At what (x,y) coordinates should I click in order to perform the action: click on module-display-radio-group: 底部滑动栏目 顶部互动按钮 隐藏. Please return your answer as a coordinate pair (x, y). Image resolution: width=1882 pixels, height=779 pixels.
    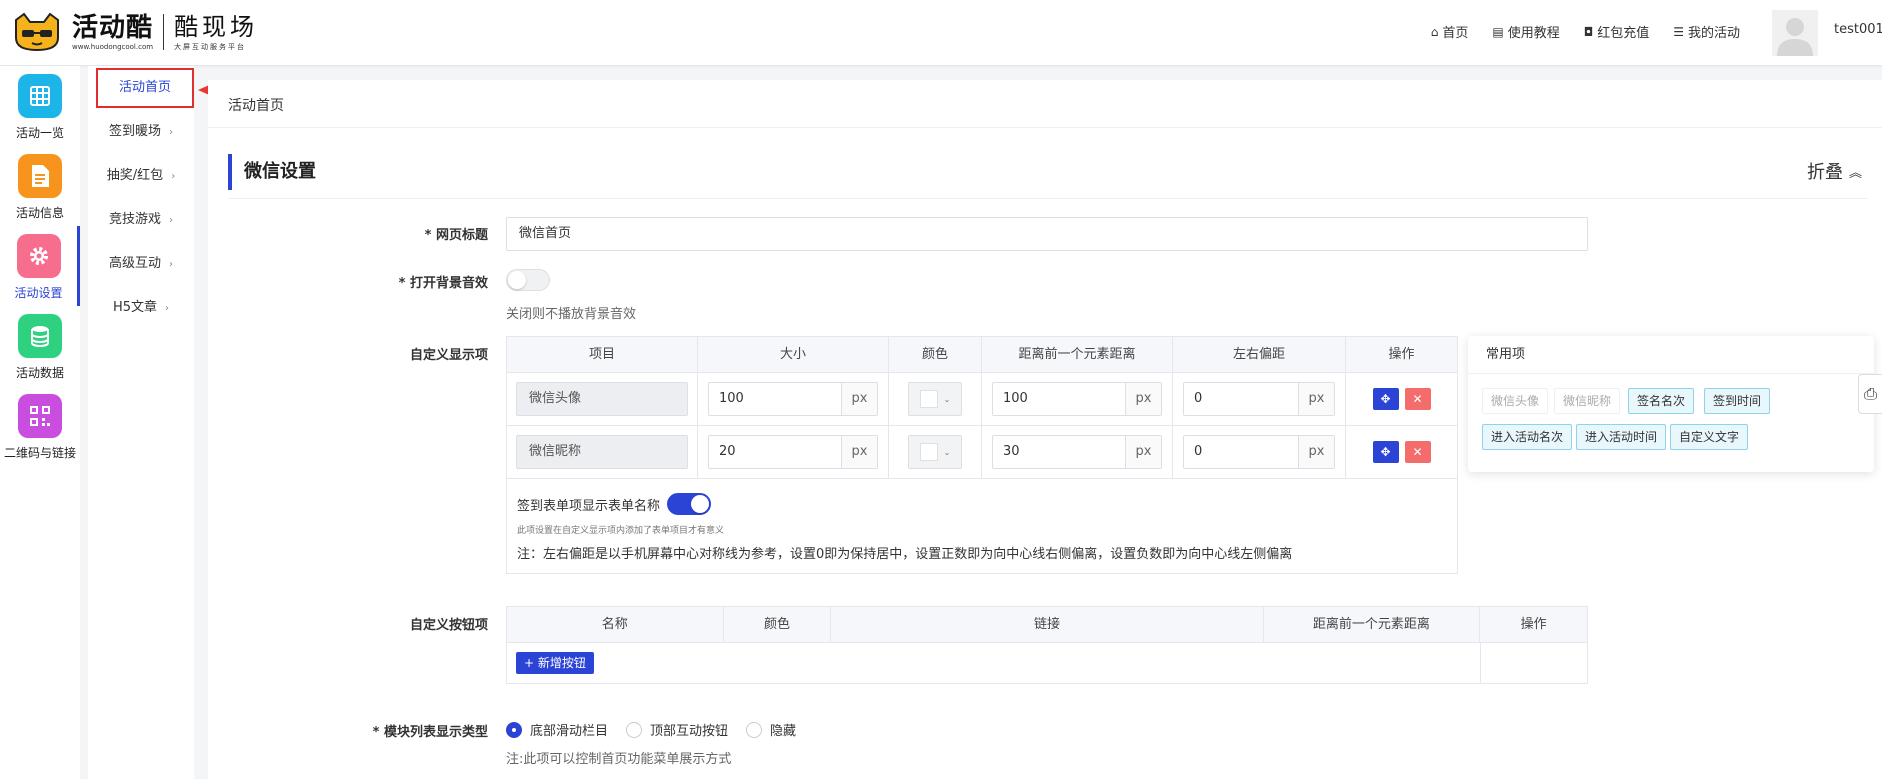
    Looking at the image, I should click on (656, 729).